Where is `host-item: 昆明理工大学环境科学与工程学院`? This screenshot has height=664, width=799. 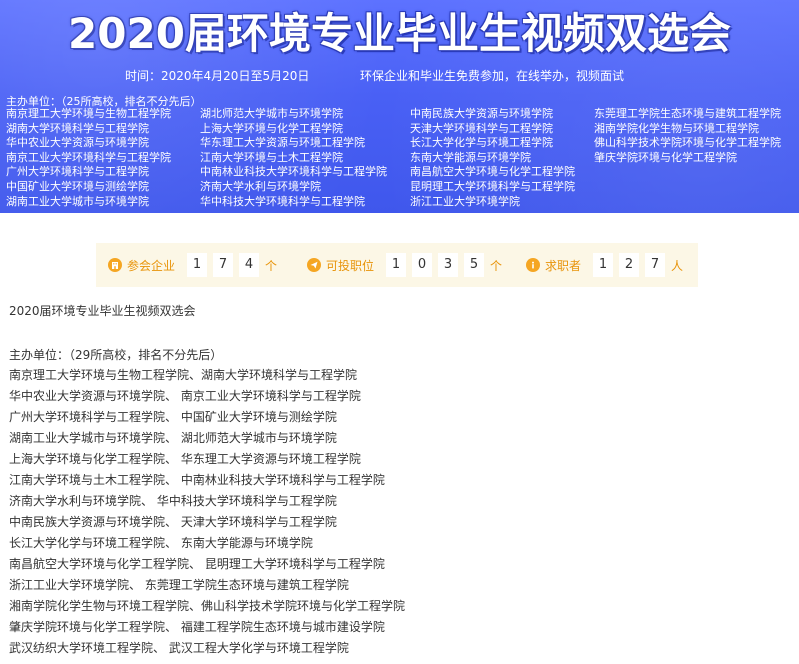
host-item: 昆明理工大学环境科学与工程学院 is located at coordinates (492, 186).